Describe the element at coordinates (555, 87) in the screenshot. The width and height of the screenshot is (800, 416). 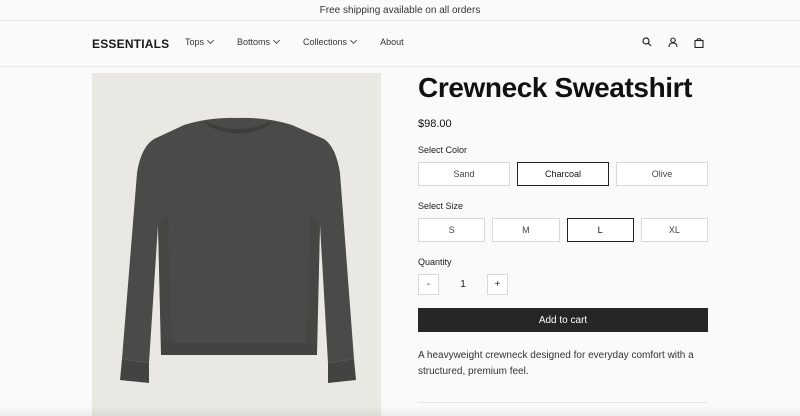
I see `product-title: Crewneck Sweatshirt` at that location.